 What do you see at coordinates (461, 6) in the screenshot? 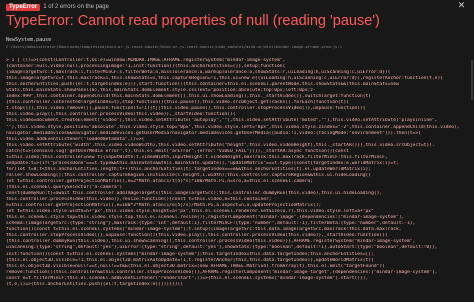
I see `close-icon: ✕` at bounding box center [461, 6].